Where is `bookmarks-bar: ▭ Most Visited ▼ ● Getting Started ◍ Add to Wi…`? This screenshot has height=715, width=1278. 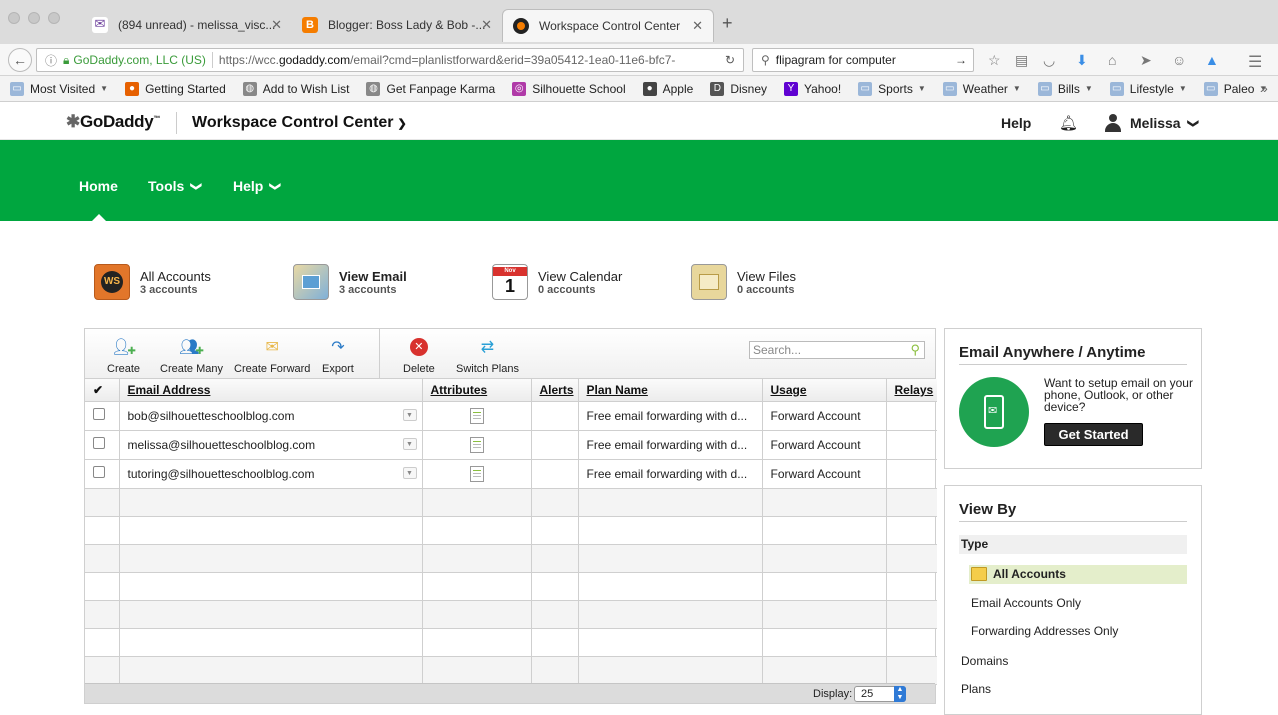
bookmarks-bar: ▭ Most Visited ▼ ● Getting Started ◍ Add to Wi… is located at coordinates (639, 89).